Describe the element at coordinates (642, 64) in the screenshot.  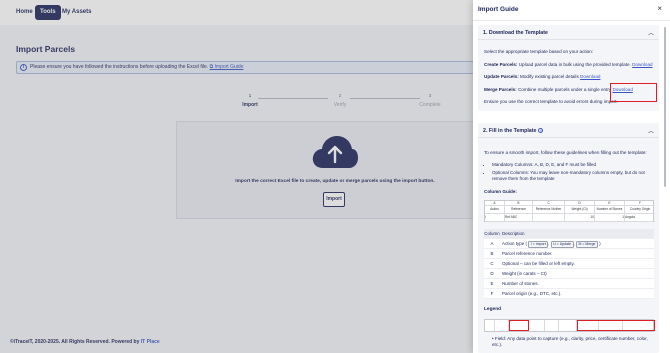
I see `create-download-link: Download` at that location.